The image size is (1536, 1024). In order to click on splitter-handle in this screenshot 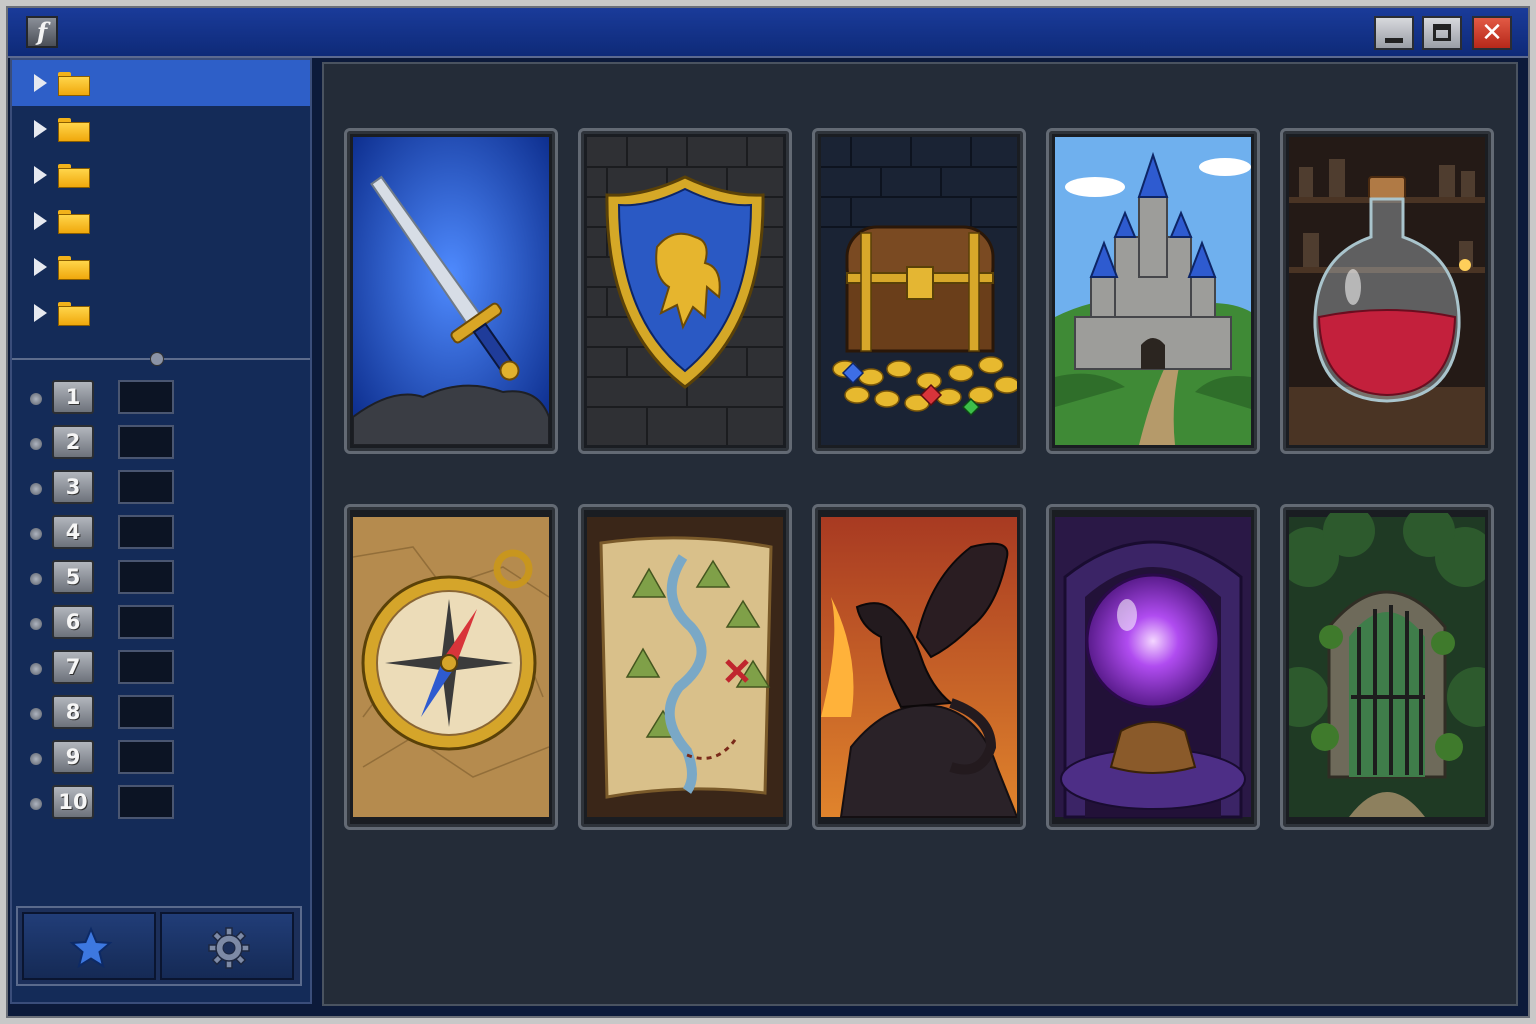, I will do `click(157, 359)`.